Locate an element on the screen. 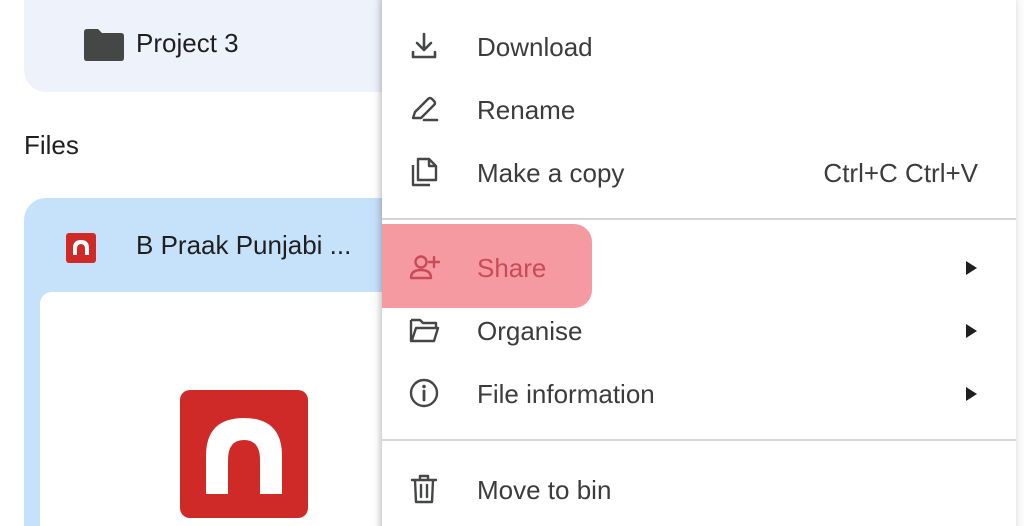 The height and width of the screenshot is (526, 1024). menu-item-label: Move to bin is located at coordinates (544, 490).